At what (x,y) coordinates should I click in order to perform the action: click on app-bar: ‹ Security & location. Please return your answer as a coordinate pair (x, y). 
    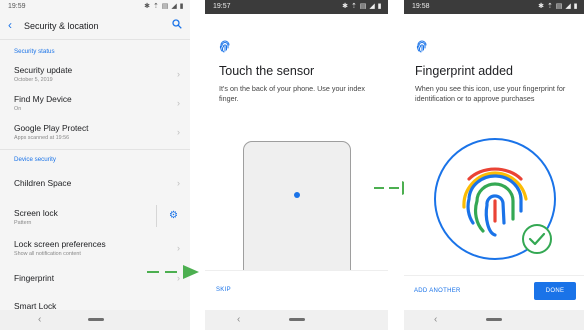
    Looking at the image, I should click on (95, 26).